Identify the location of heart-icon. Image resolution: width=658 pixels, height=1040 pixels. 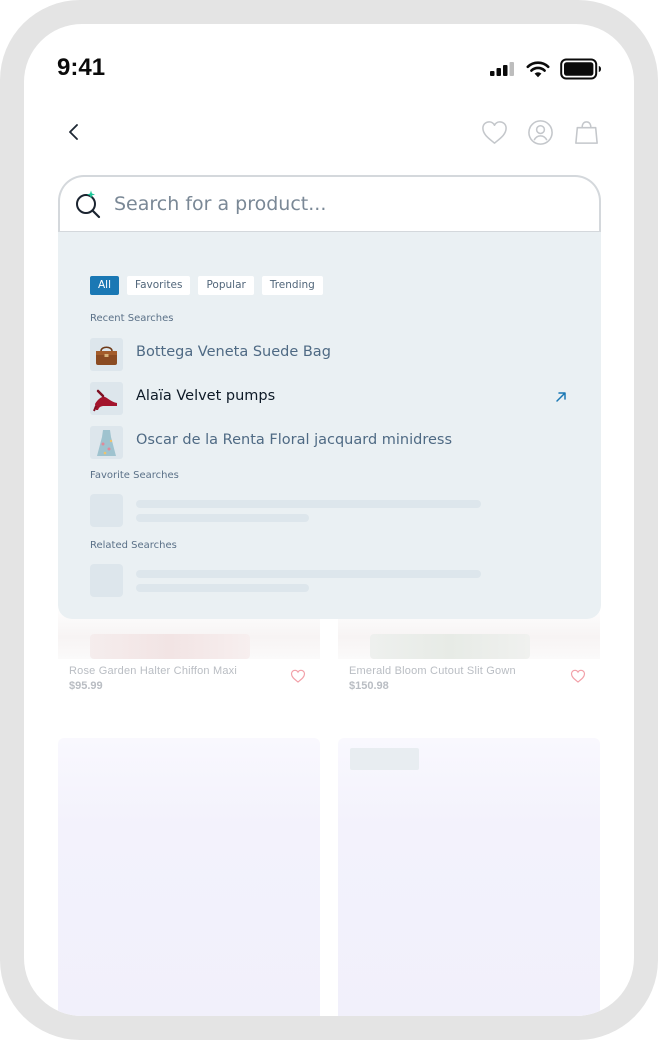
(494, 132).